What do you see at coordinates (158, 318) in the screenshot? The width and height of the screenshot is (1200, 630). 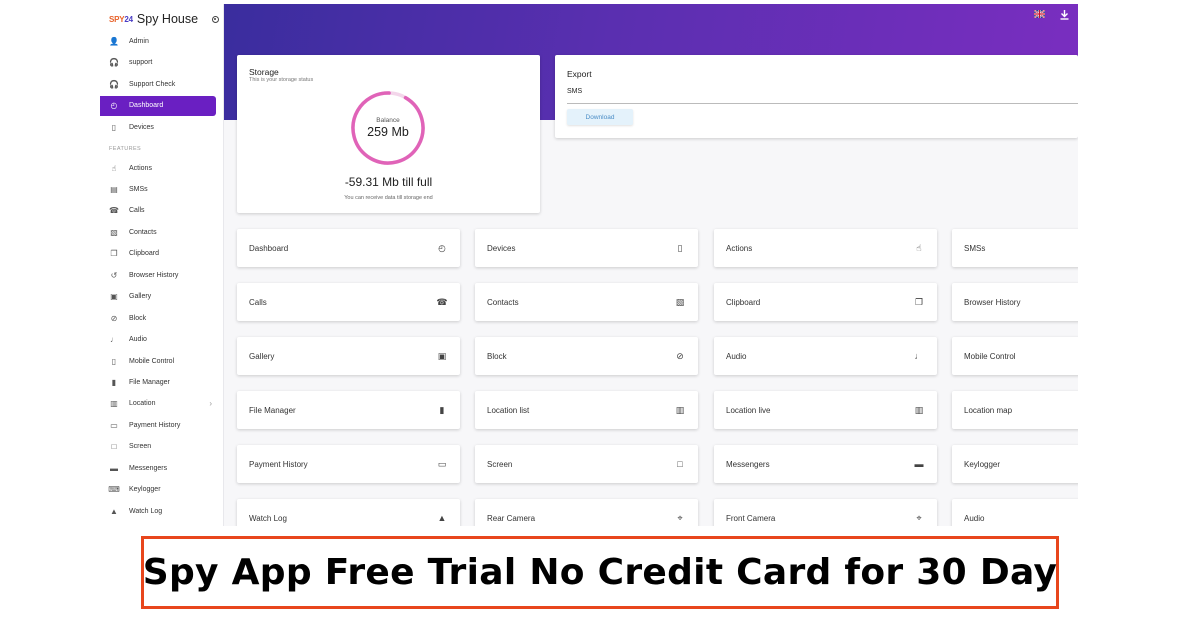 I see `sidebar-item-block: ⊘ Block` at bounding box center [158, 318].